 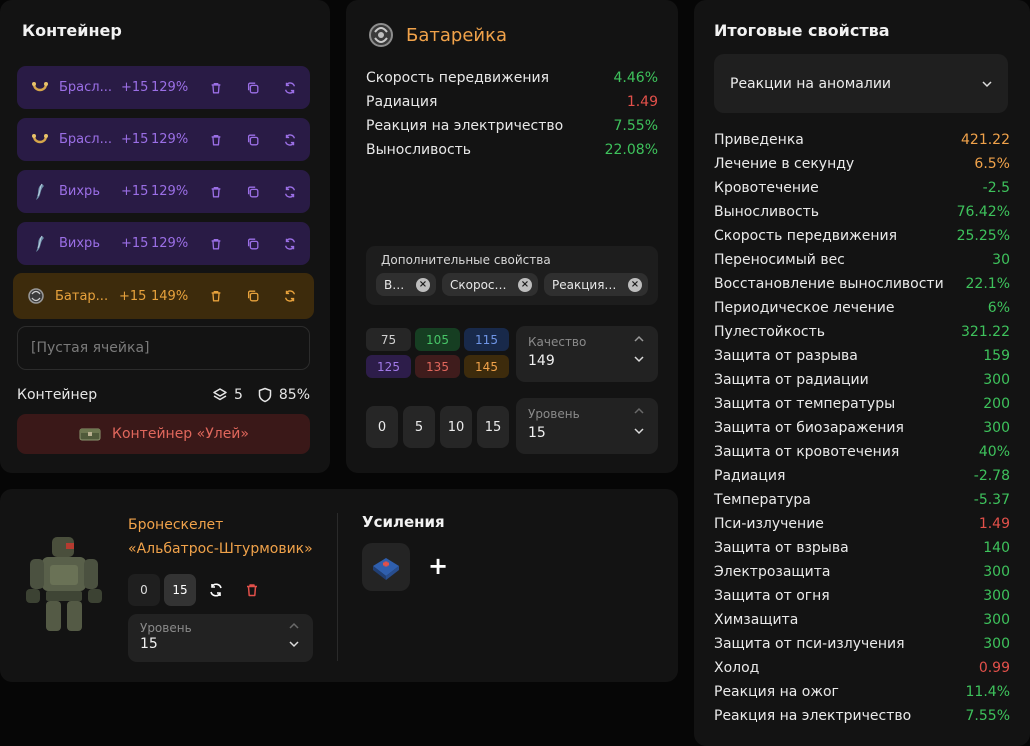 I want to click on boost-slot-medkit, so click(x=386, y=567).